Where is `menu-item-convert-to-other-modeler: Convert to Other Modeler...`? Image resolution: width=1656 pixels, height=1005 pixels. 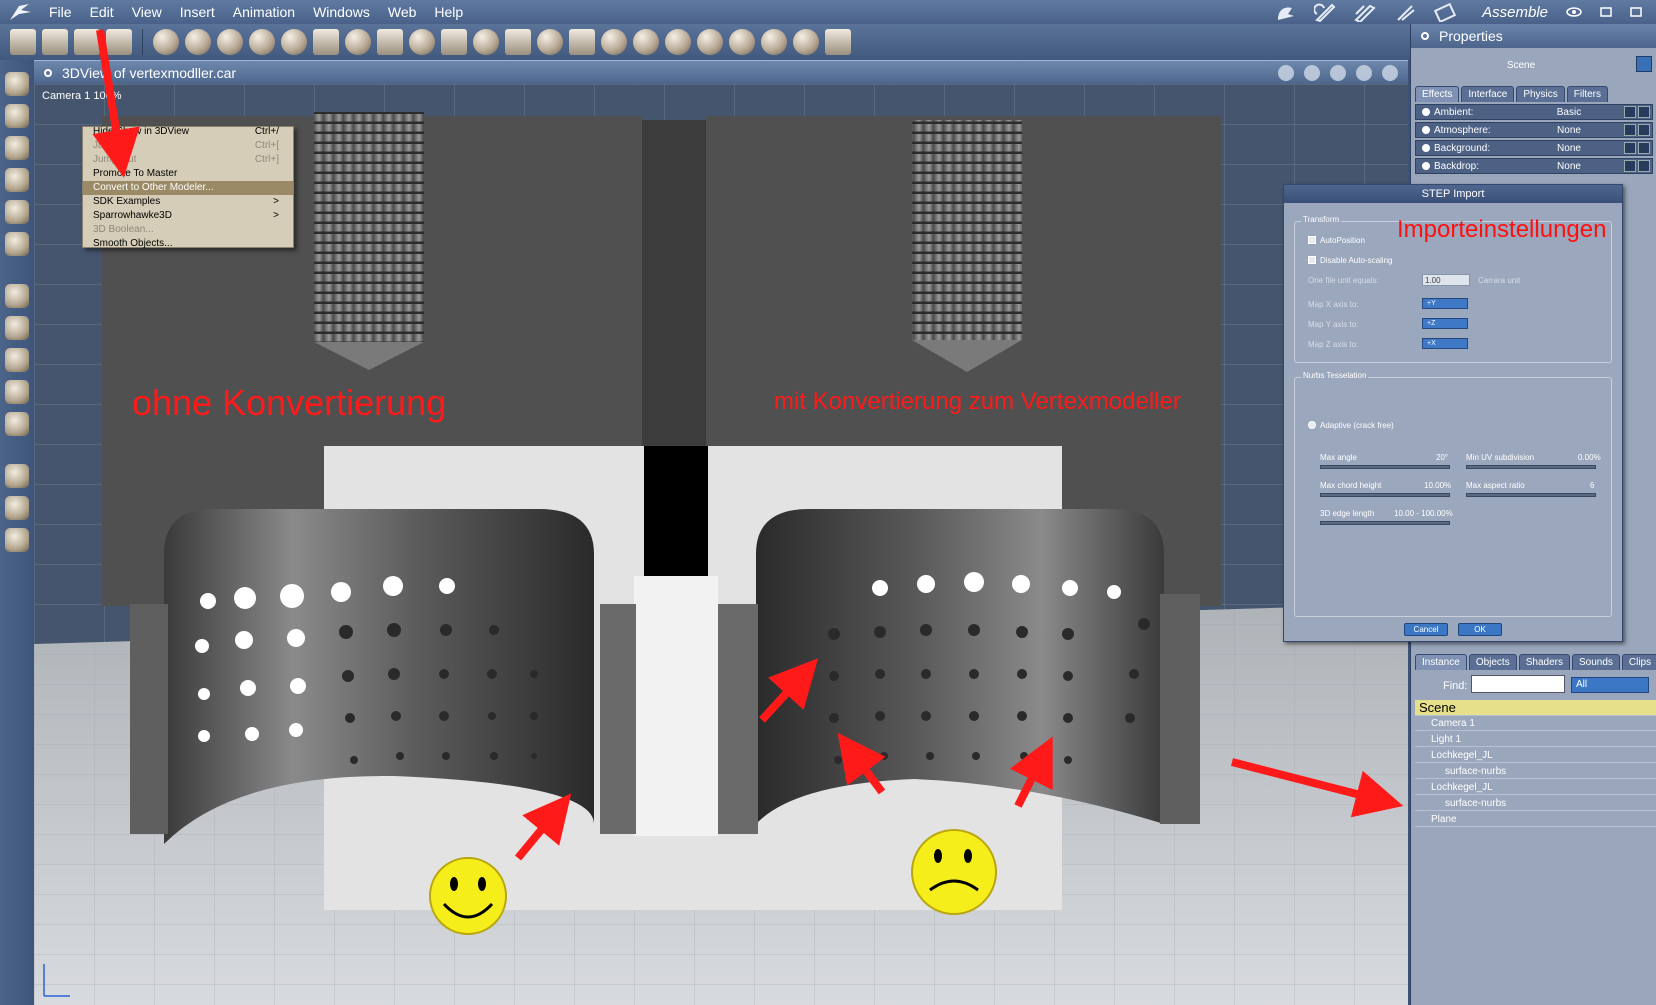
menu-item-convert-to-other-modeler: Convert to Other Modeler... is located at coordinates (188, 188).